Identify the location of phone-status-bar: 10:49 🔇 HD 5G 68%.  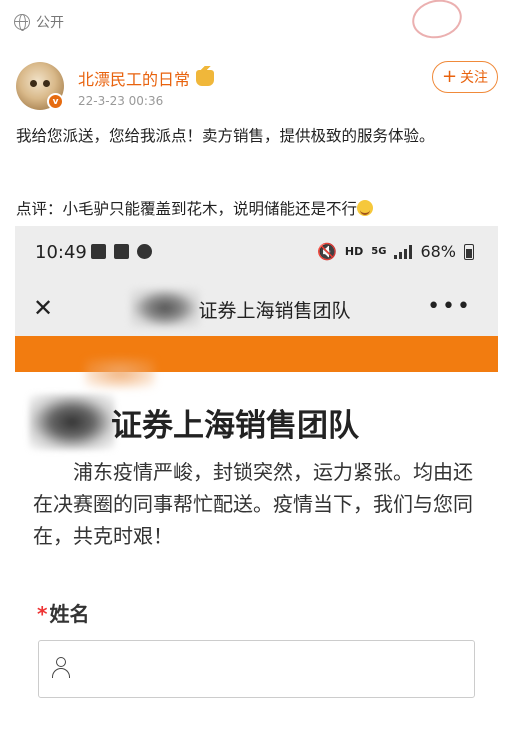
(256, 253).